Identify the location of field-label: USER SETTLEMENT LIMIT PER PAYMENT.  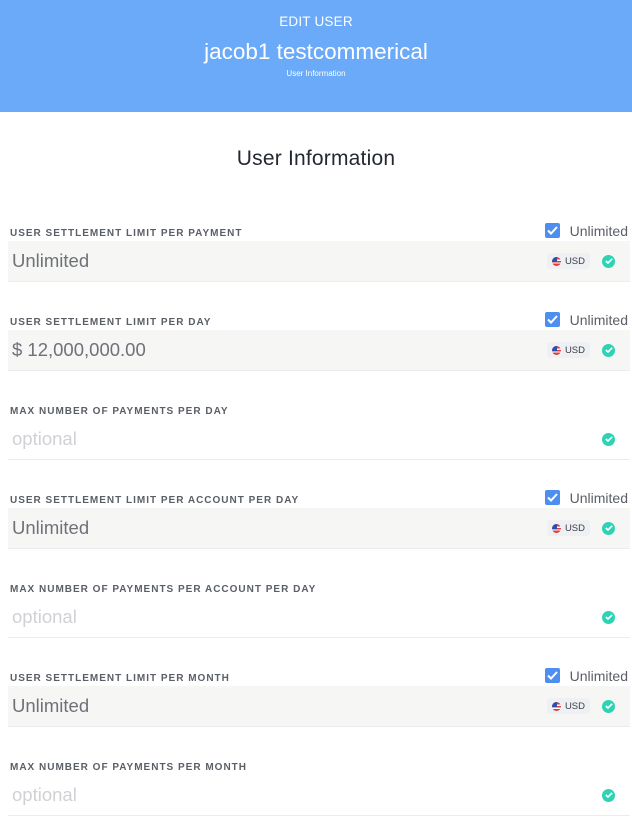
(126, 233).